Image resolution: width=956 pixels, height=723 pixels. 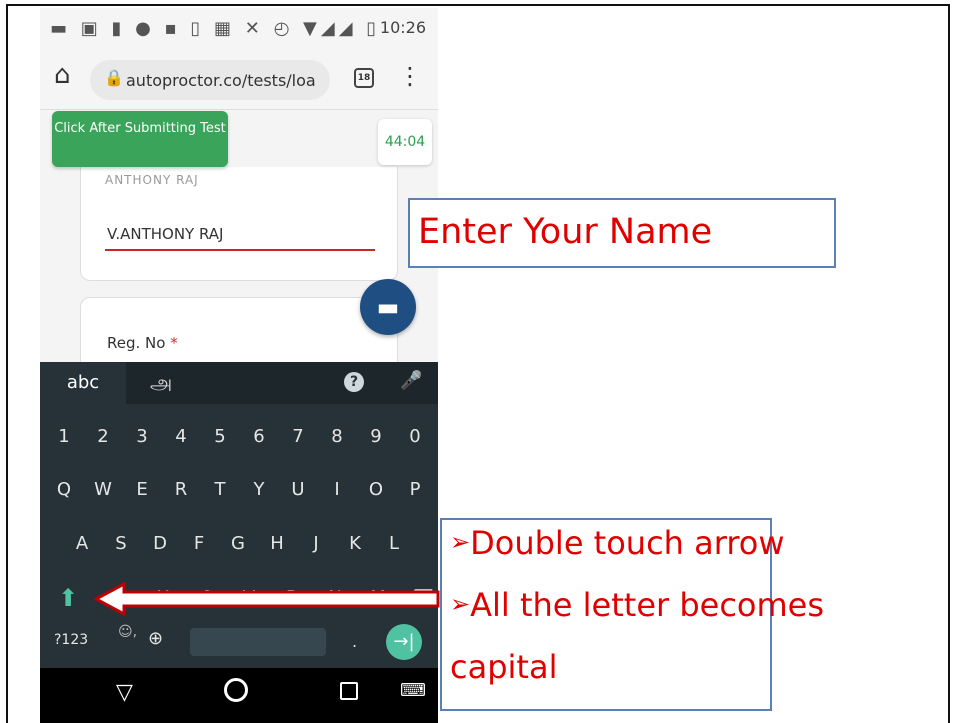 I want to click on browser-toolbar: ⌂ 🔒 autoproctor.co/tests/loa 18 ⋮, so click(x=239, y=79).